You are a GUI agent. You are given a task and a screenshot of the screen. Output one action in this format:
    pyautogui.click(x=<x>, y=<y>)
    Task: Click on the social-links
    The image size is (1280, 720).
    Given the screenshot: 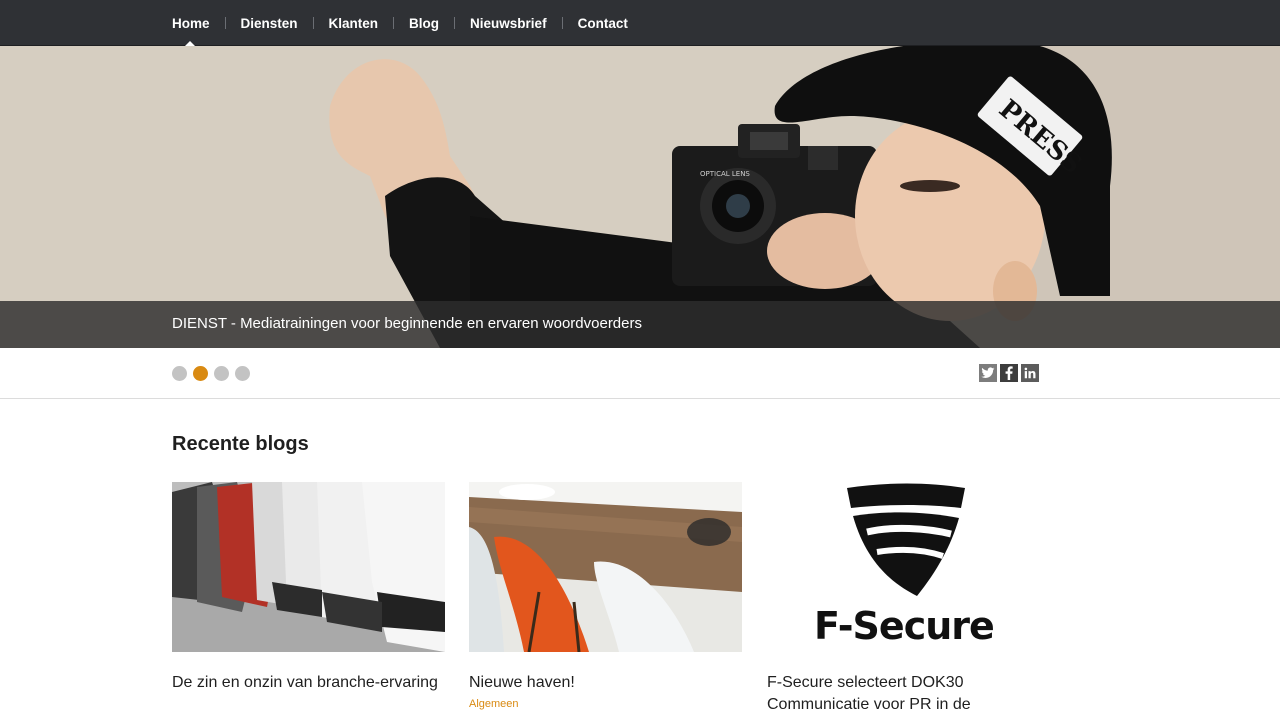 What is the action you would take?
    pyautogui.click(x=1009, y=373)
    